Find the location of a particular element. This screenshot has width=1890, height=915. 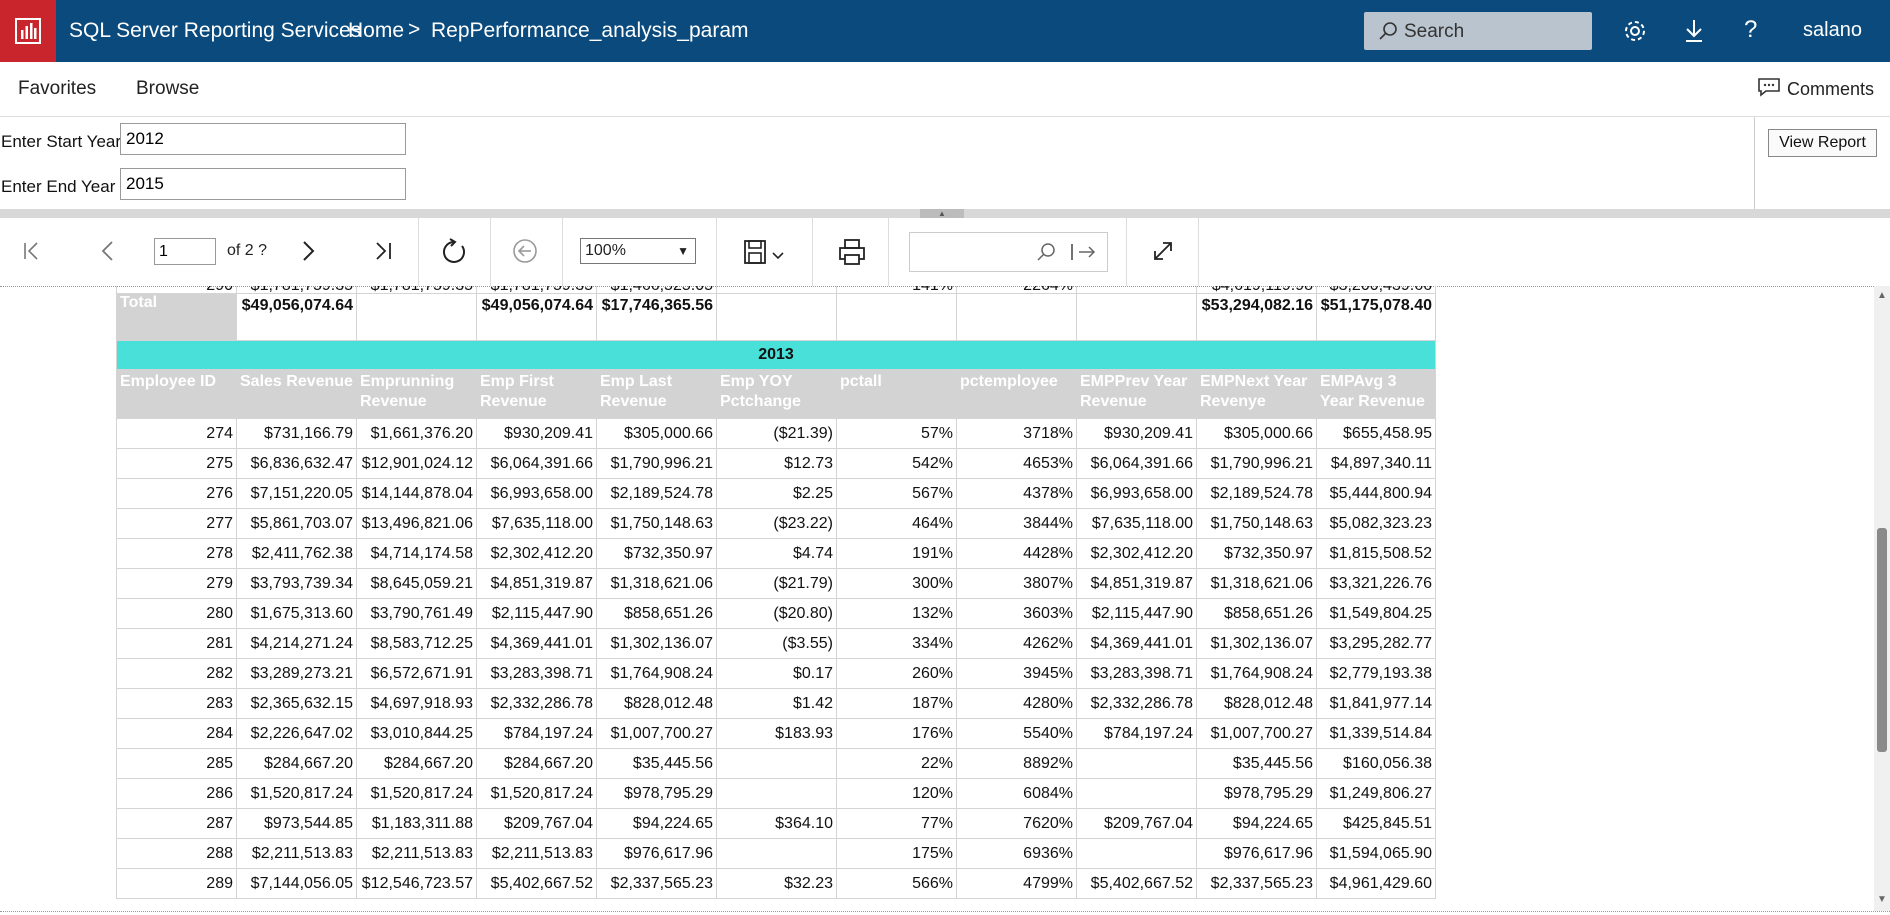

table-row-cell: 4280% is located at coordinates (1016, 703).